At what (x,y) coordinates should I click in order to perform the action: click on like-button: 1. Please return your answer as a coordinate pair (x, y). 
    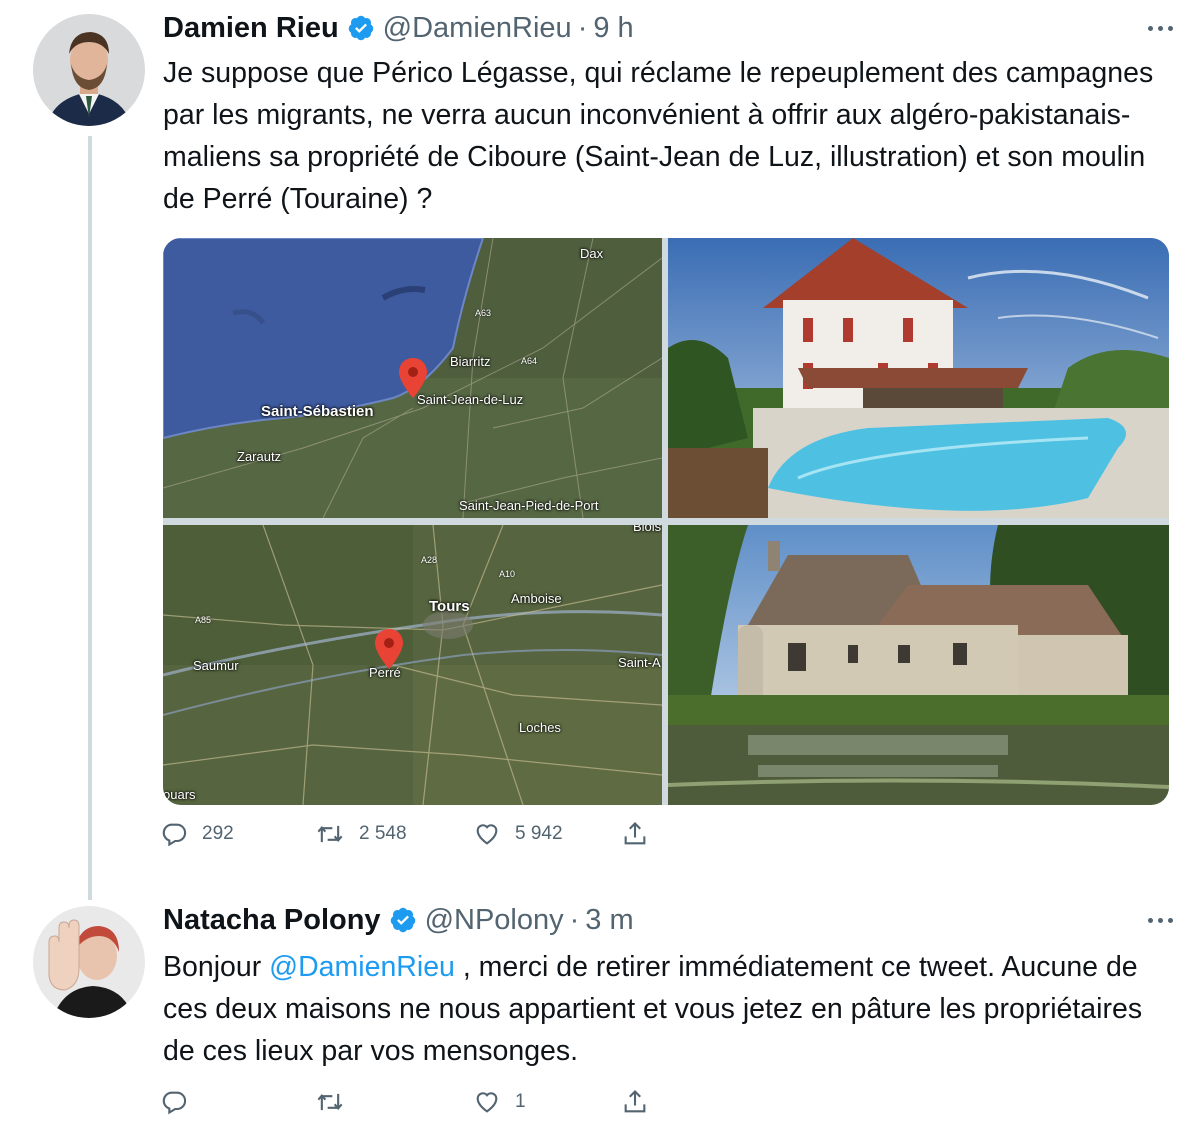
    Looking at the image, I should click on (547, 1102).